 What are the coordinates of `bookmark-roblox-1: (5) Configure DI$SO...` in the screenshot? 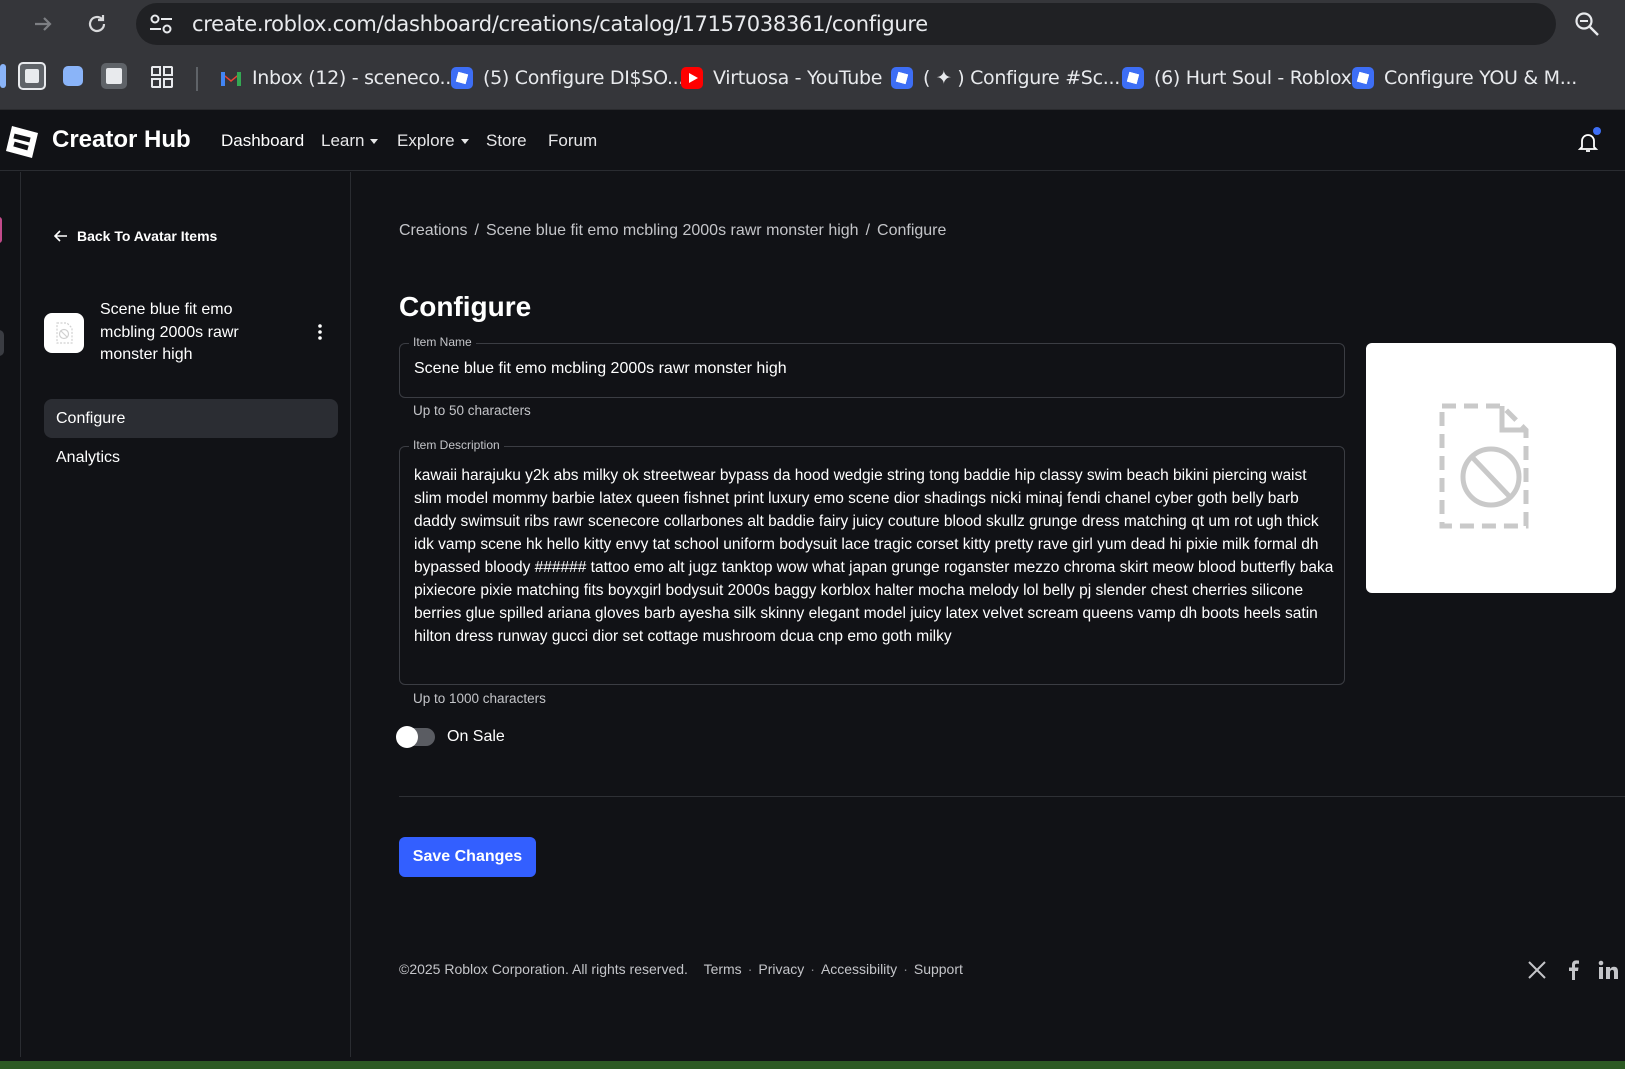 It's located at (567, 78).